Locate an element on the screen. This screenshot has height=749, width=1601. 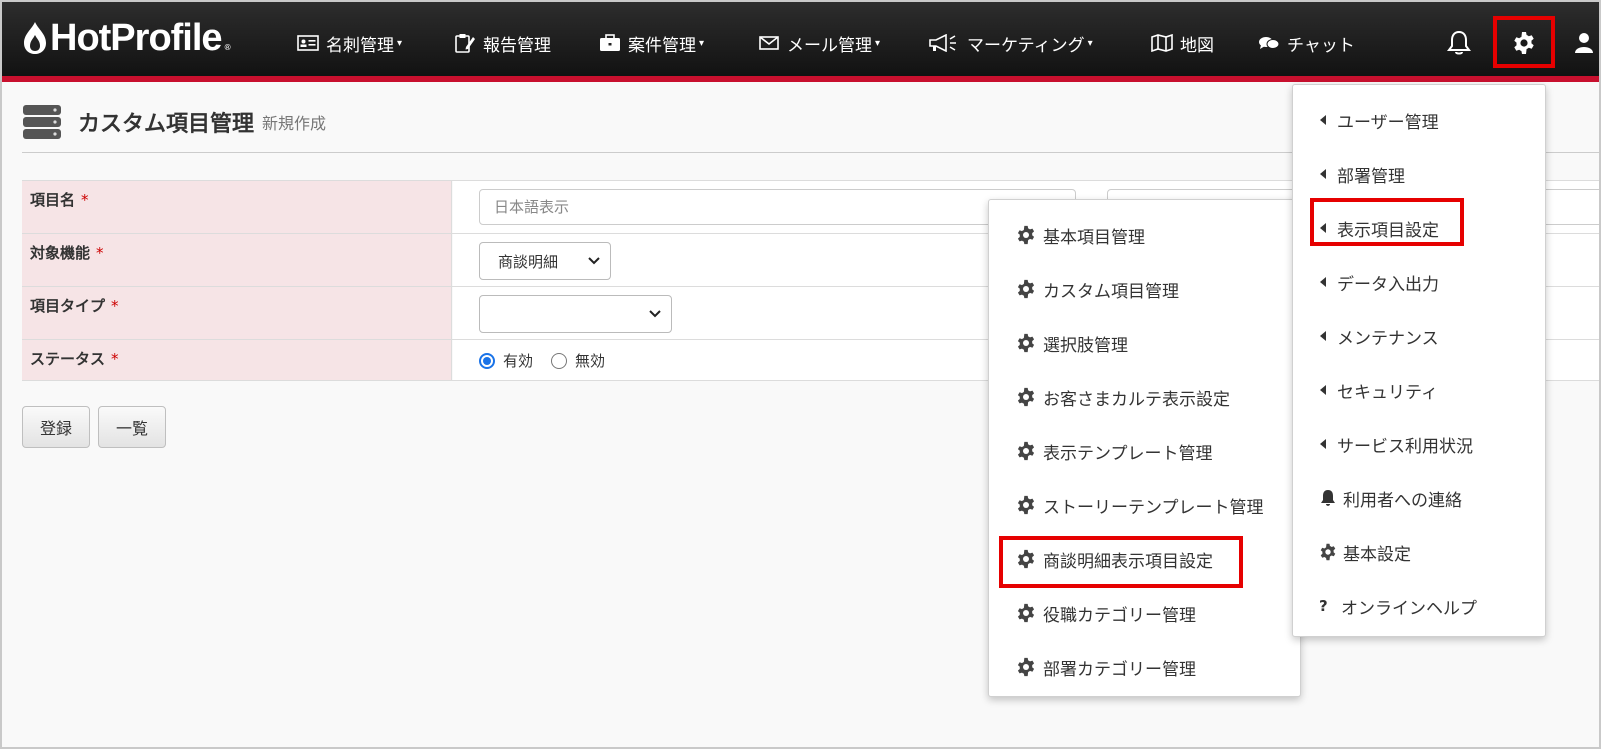
submenu-label: 部署カテゴリー管理 is located at coordinates (1119, 669).